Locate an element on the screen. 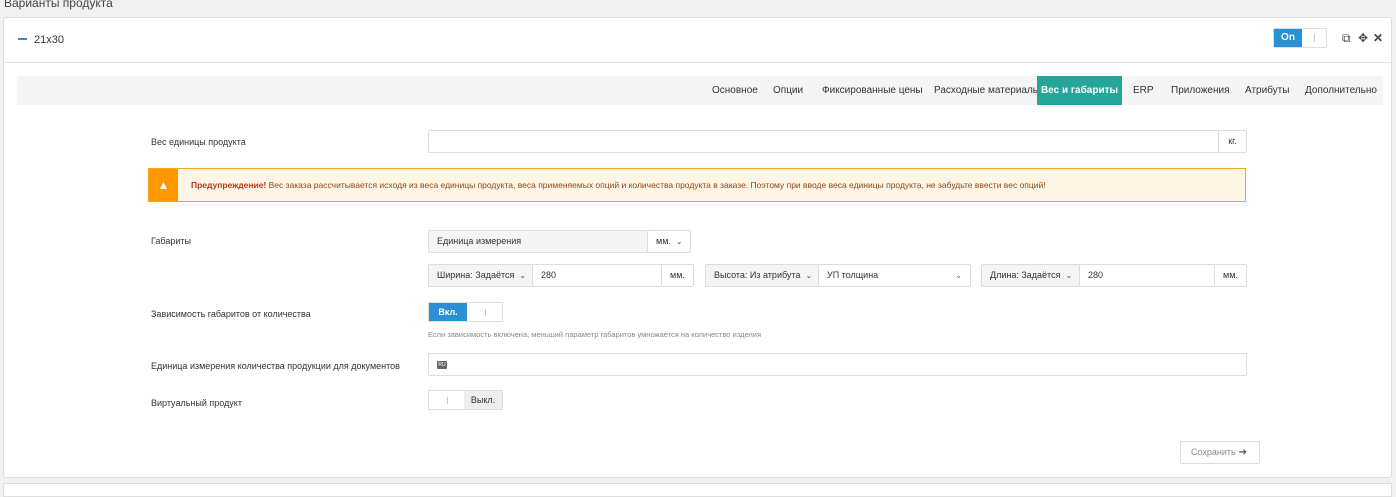 This screenshot has width=1396, height=497. save-button: Сохранить ➔ is located at coordinates (1220, 452).